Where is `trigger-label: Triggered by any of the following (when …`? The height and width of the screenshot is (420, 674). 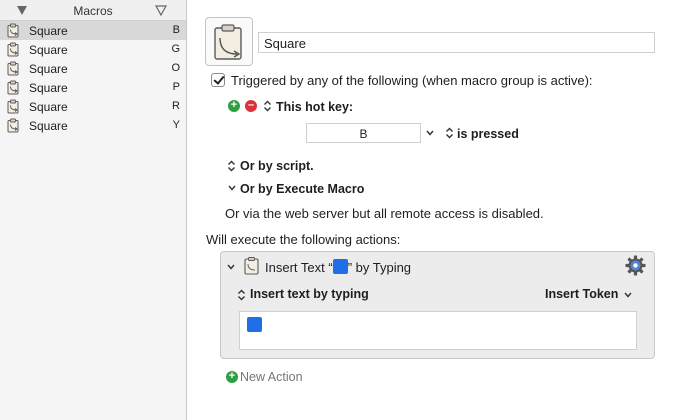 trigger-label: Triggered by any of the following (when … is located at coordinates (412, 80).